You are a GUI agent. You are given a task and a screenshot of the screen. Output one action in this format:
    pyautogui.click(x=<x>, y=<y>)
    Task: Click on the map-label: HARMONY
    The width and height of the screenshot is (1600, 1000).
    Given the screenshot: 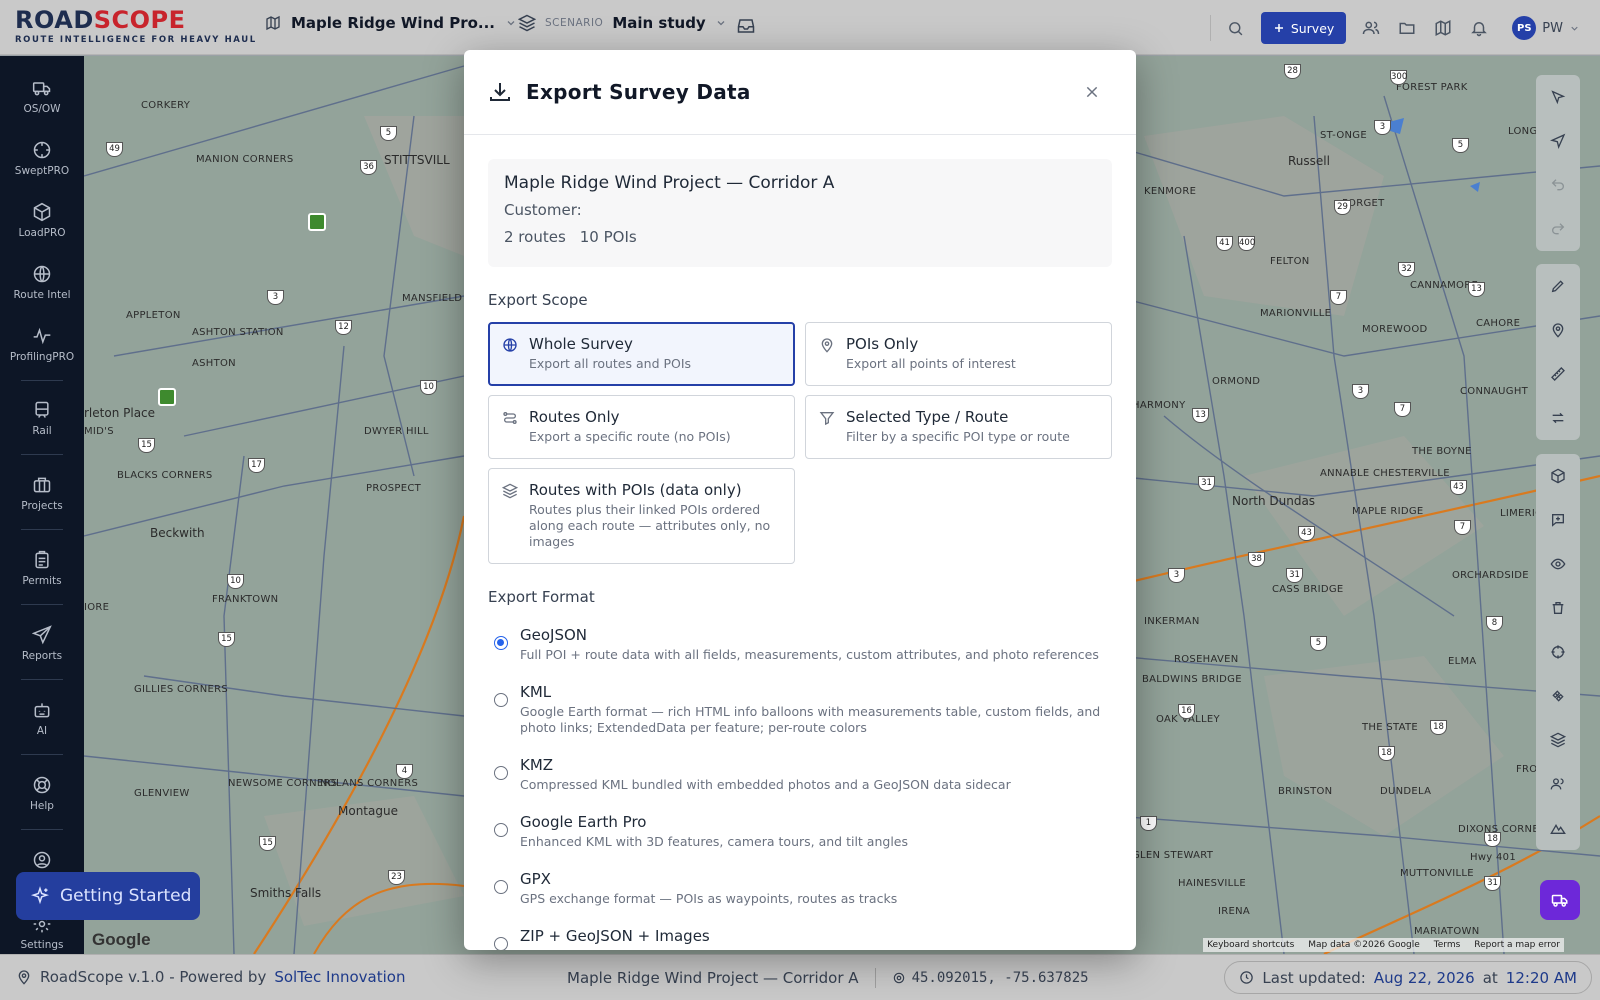 What is the action you would take?
    pyautogui.click(x=1159, y=405)
    